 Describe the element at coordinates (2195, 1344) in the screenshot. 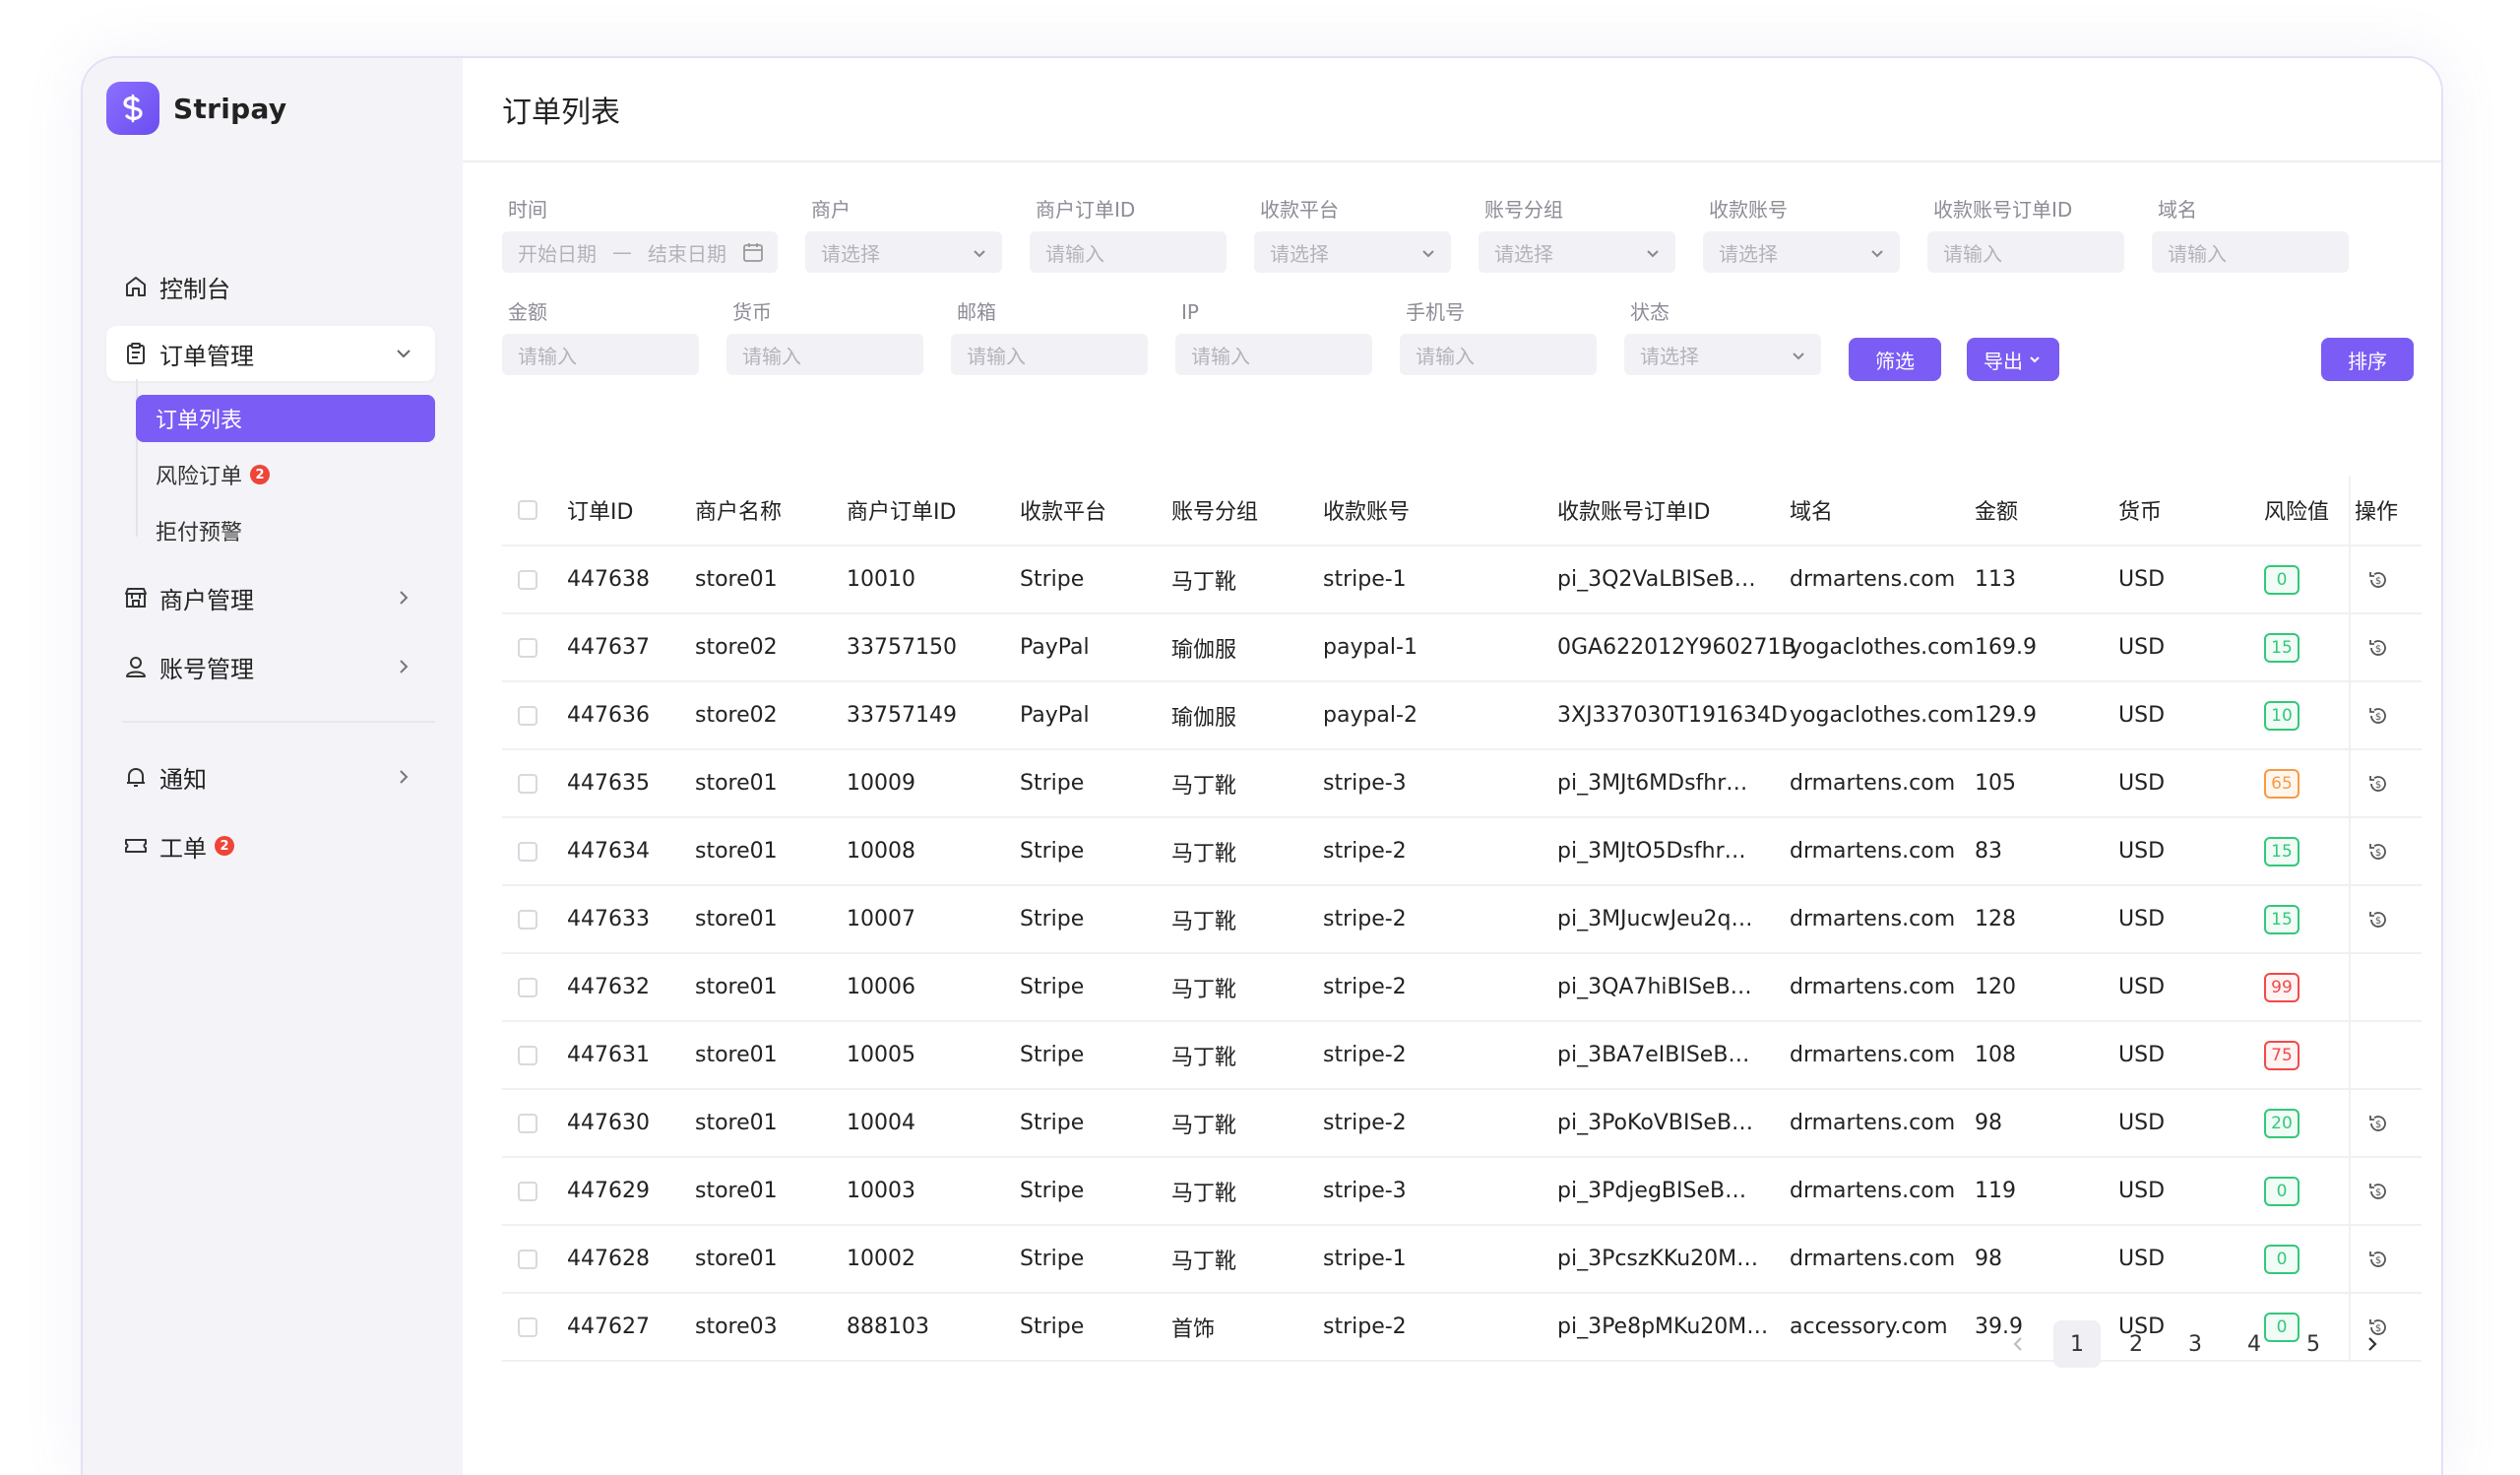

I see `page-button: 3` at that location.